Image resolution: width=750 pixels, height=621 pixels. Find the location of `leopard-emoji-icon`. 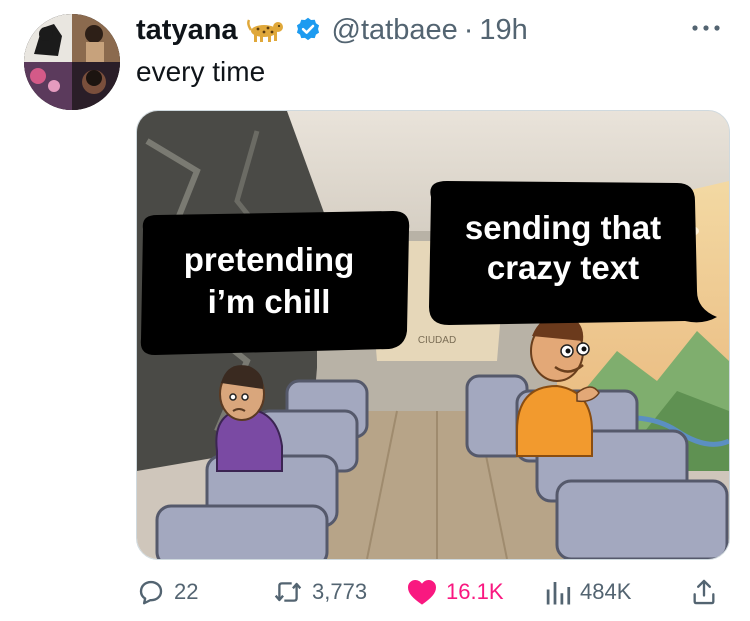

leopard-emoji-icon is located at coordinates (266, 30).